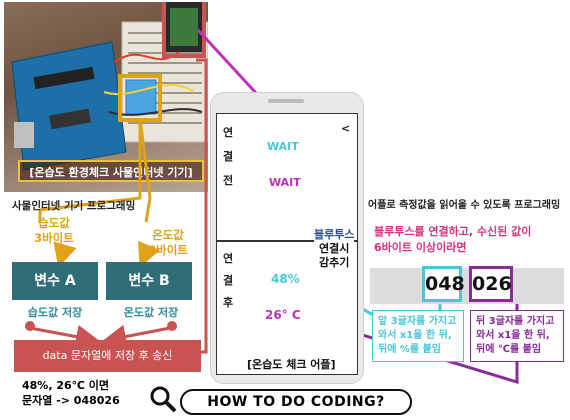 The image size is (570, 420). I want to click on char-gyeol-1: 결, so click(228, 156).